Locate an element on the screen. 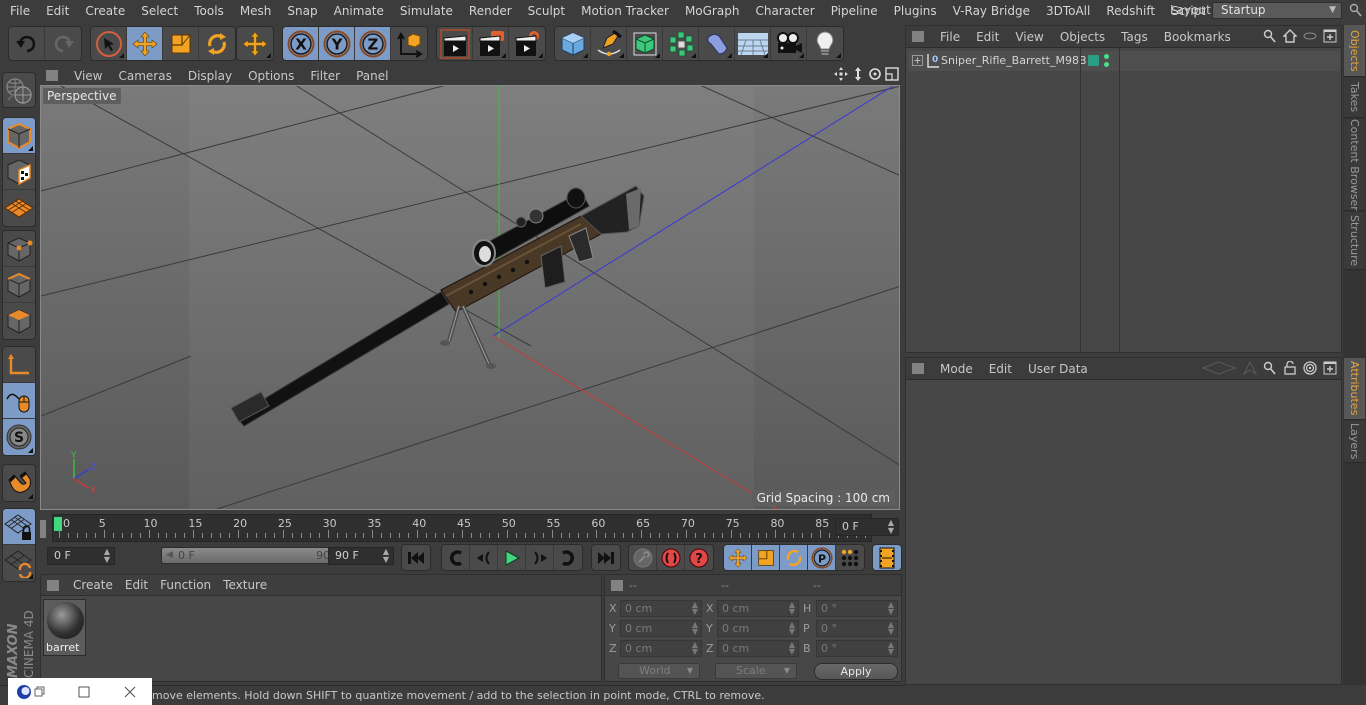 This screenshot has height=705, width=1366. previous-key-button is located at coordinates (456, 557).